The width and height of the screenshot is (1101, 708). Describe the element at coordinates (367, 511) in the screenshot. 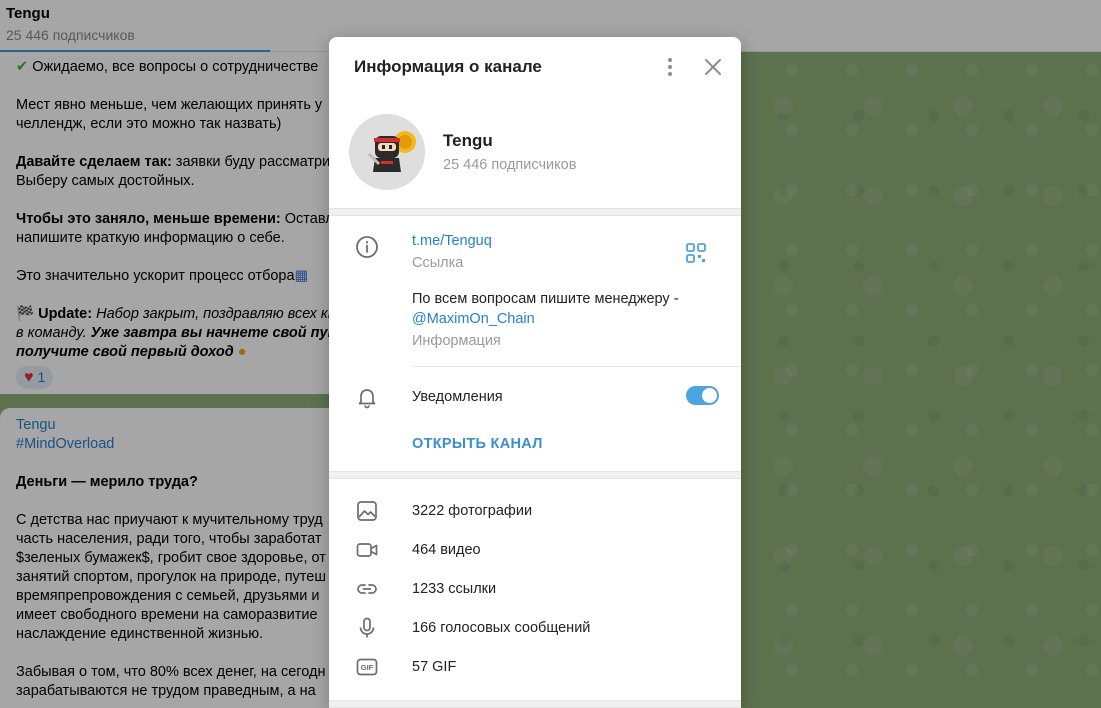

I see `photo-icon` at that location.